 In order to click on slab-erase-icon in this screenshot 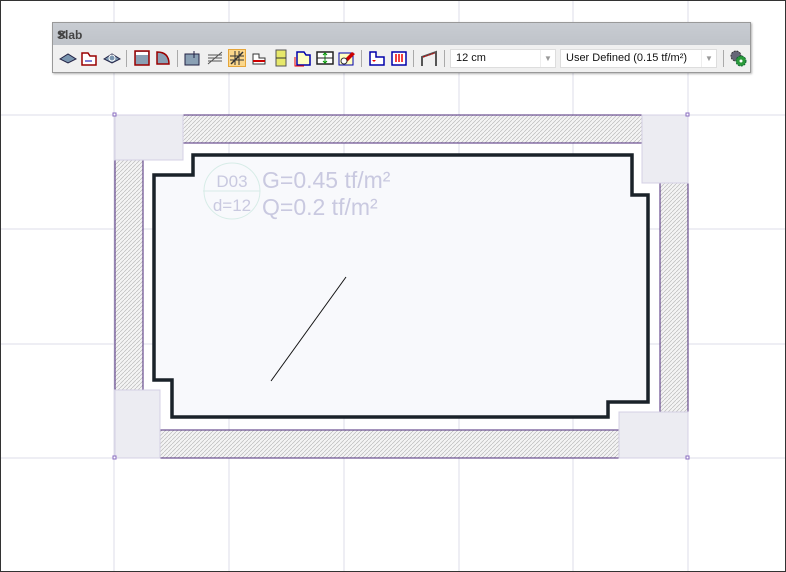, I will do `click(347, 58)`.